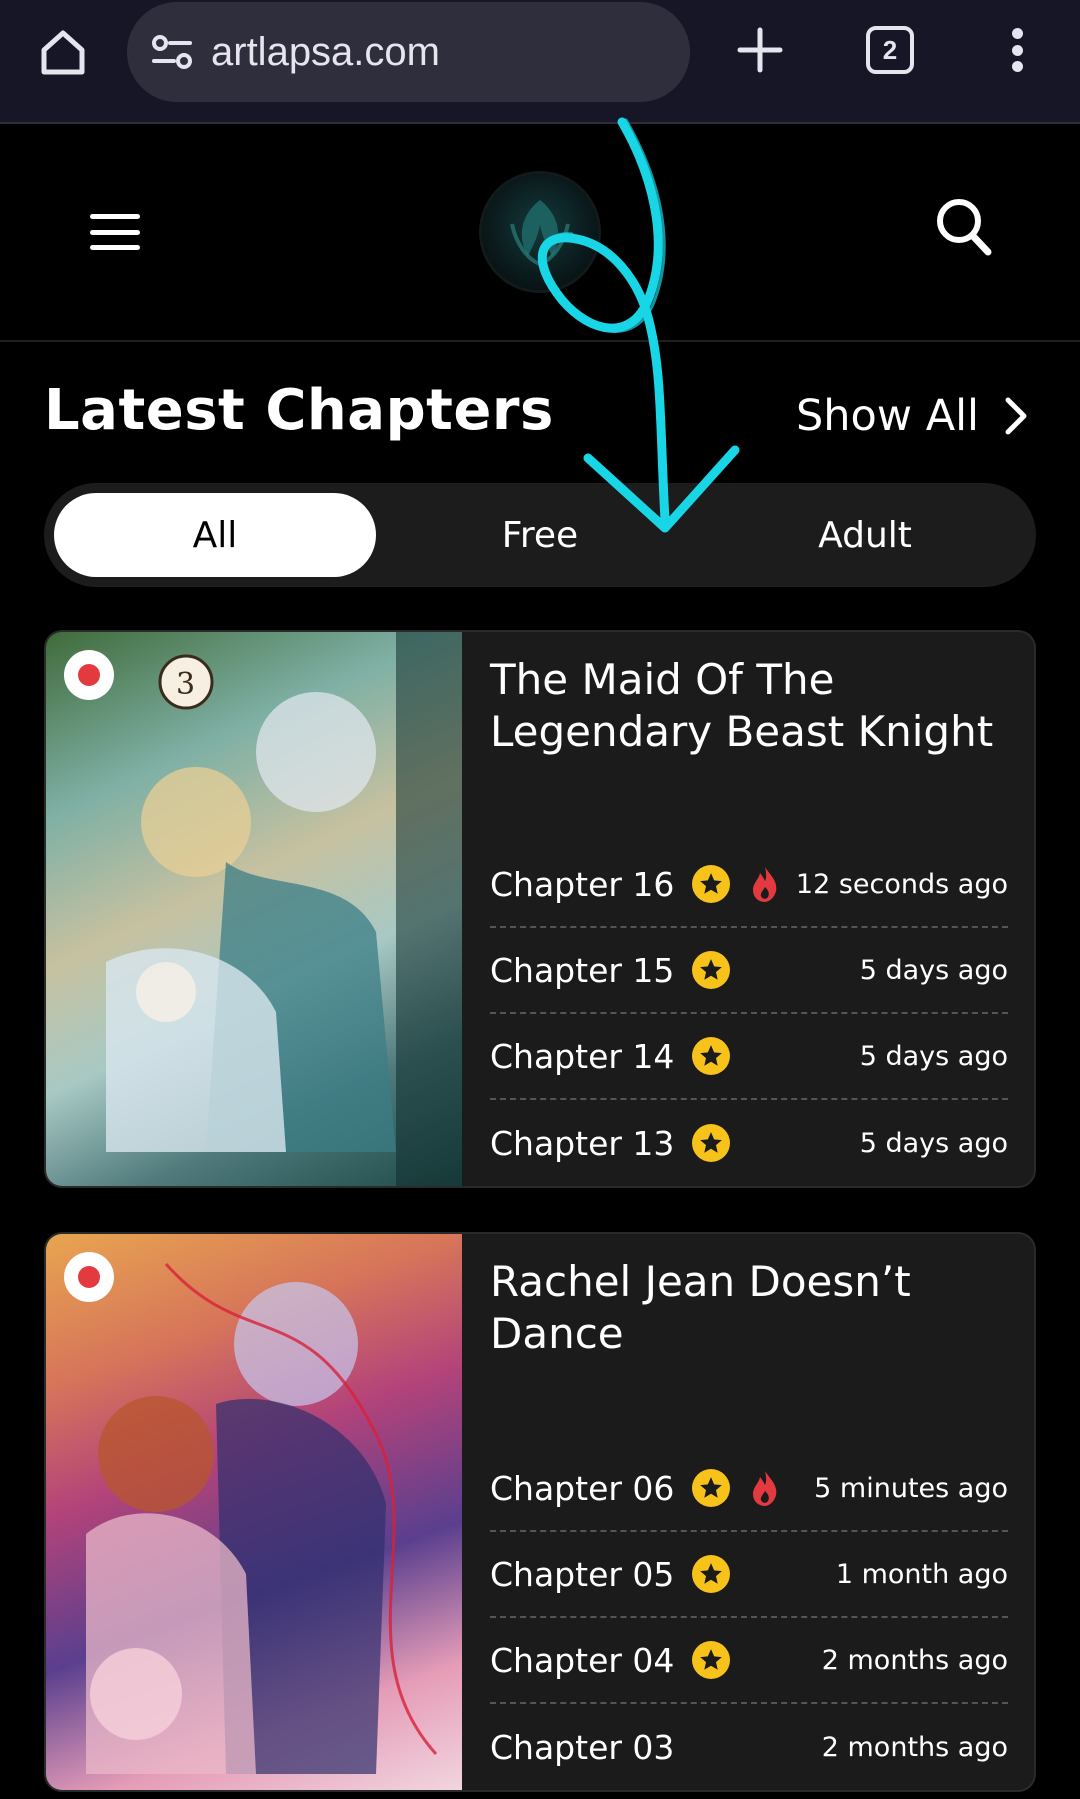  Describe the element at coordinates (888, 416) in the screenshot. I see `show-all-label: Show All` at that location.